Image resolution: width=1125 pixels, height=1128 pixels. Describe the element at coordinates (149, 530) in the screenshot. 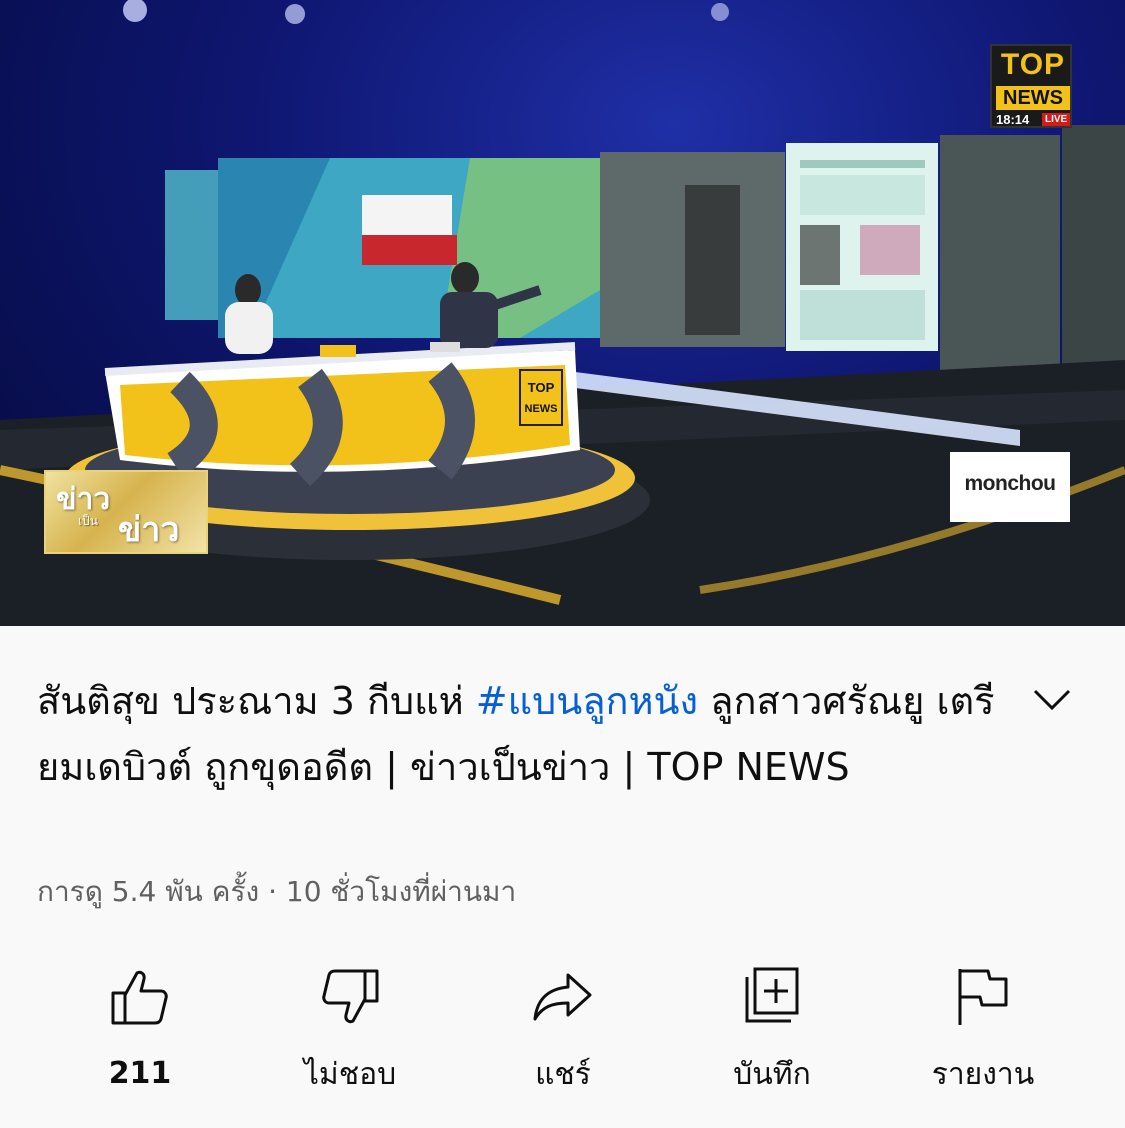

I see `program-logo-second: ข่าว` at that location.